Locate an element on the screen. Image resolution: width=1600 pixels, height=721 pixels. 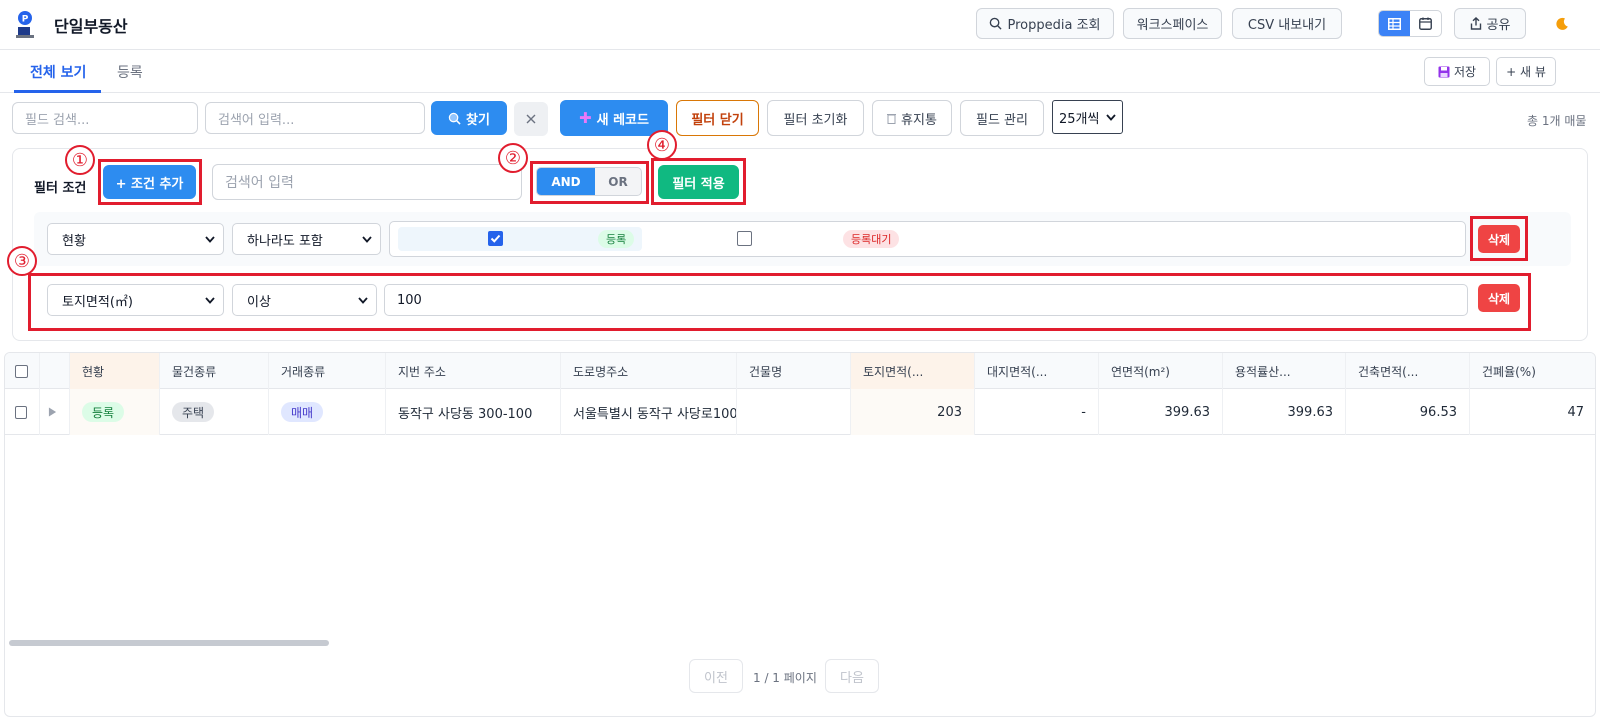
tab-registered: 등록 is located at coordinates (130, 72).